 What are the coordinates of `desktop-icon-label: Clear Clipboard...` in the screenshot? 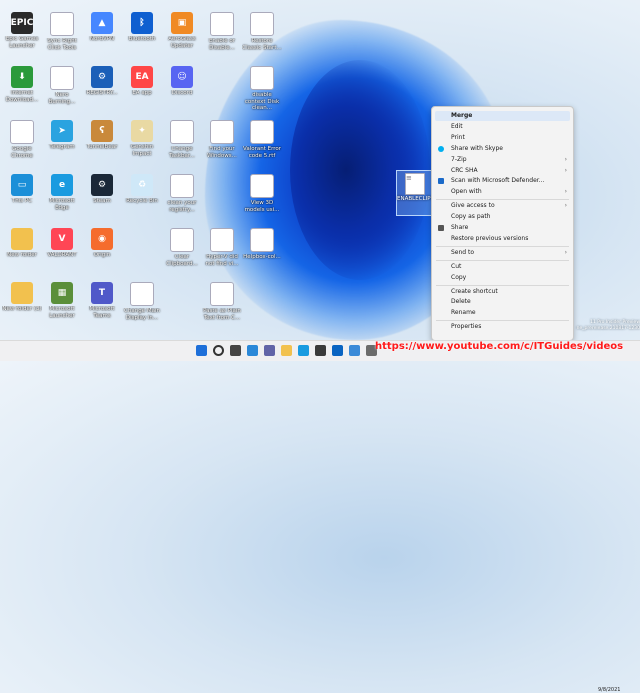 It's located at (182, 260).